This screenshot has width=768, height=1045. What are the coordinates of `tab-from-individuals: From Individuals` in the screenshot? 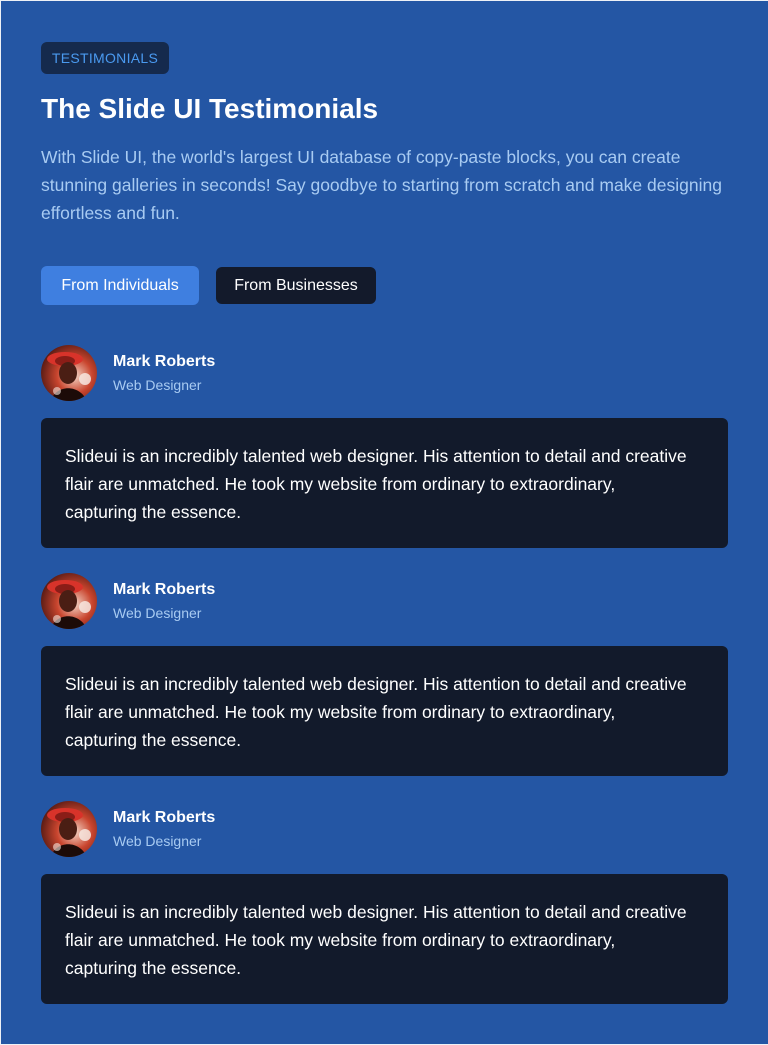 It's located at (120, 285).